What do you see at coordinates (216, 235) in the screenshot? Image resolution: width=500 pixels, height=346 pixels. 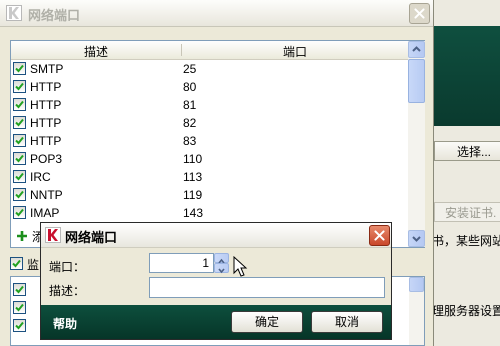 I see `dialog-titlebar: 网络端口` at bounding box center [216, 235].